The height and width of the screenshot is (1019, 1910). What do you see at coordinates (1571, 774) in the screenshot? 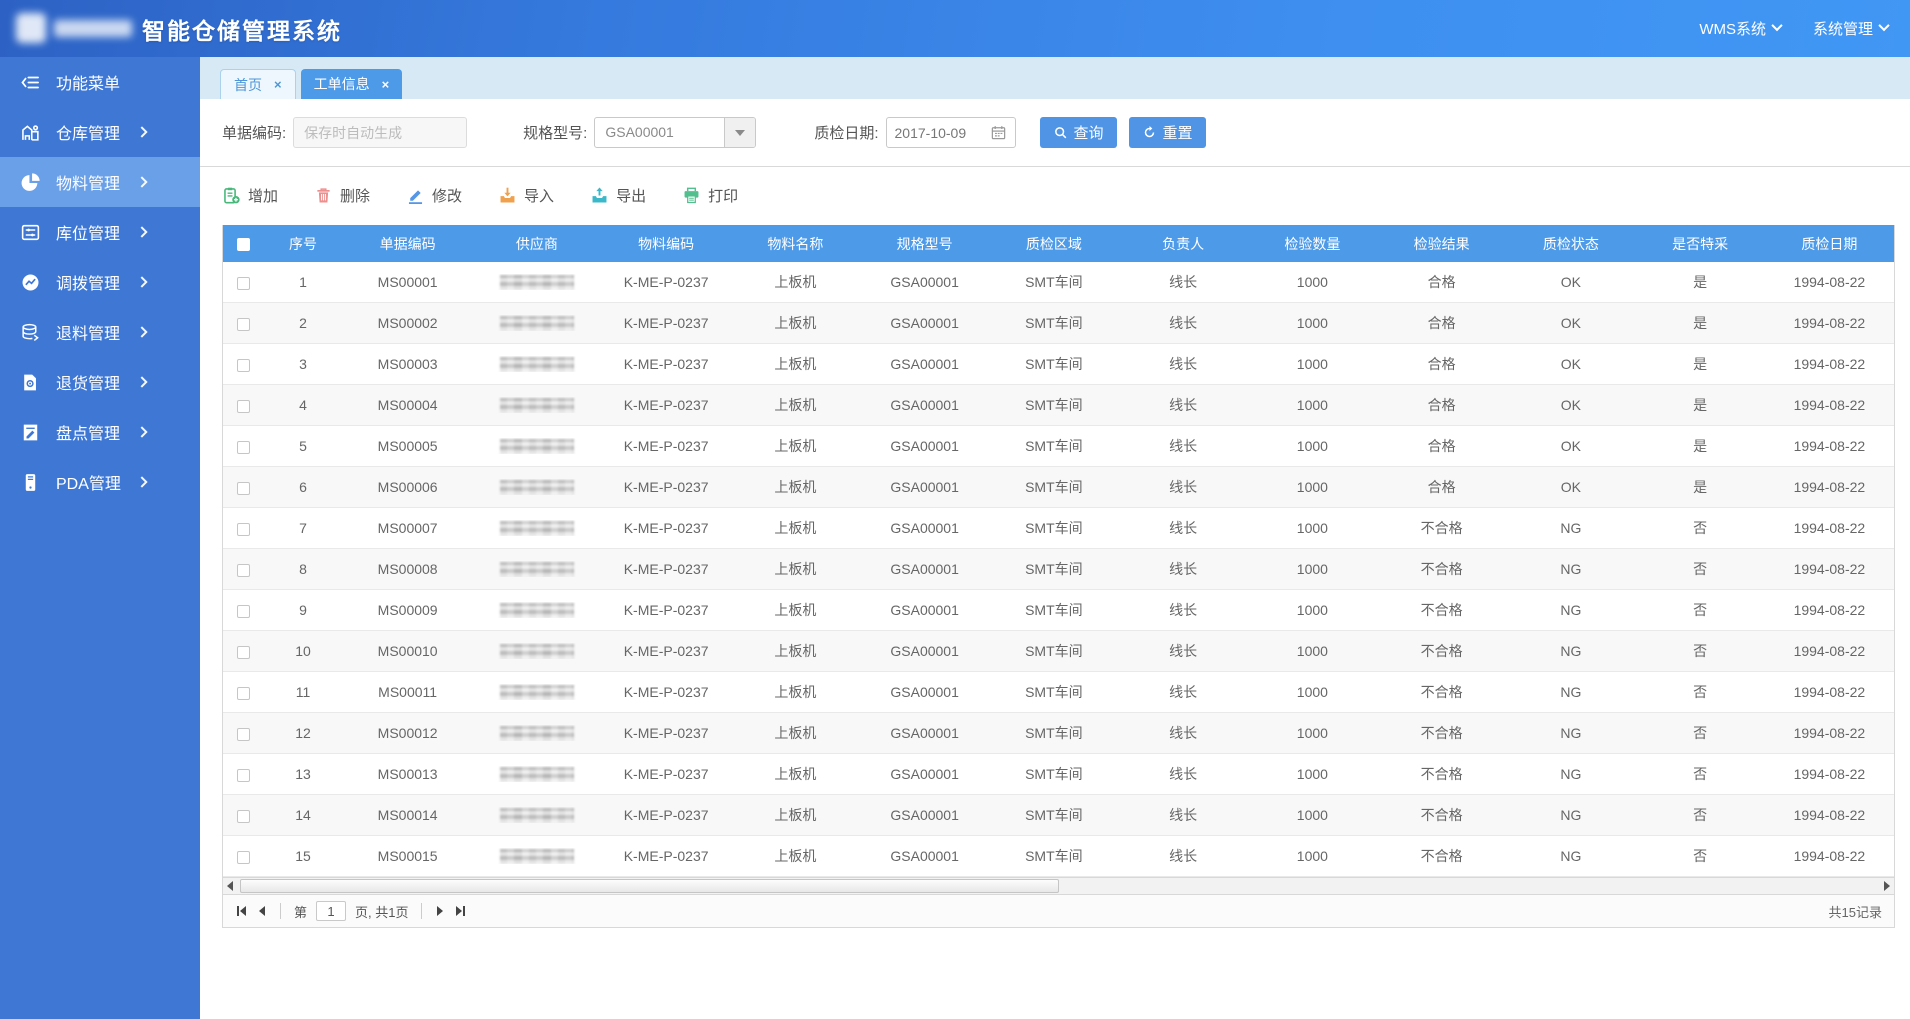
I see `cell-status: NG` at bounding box center [1571, 774].